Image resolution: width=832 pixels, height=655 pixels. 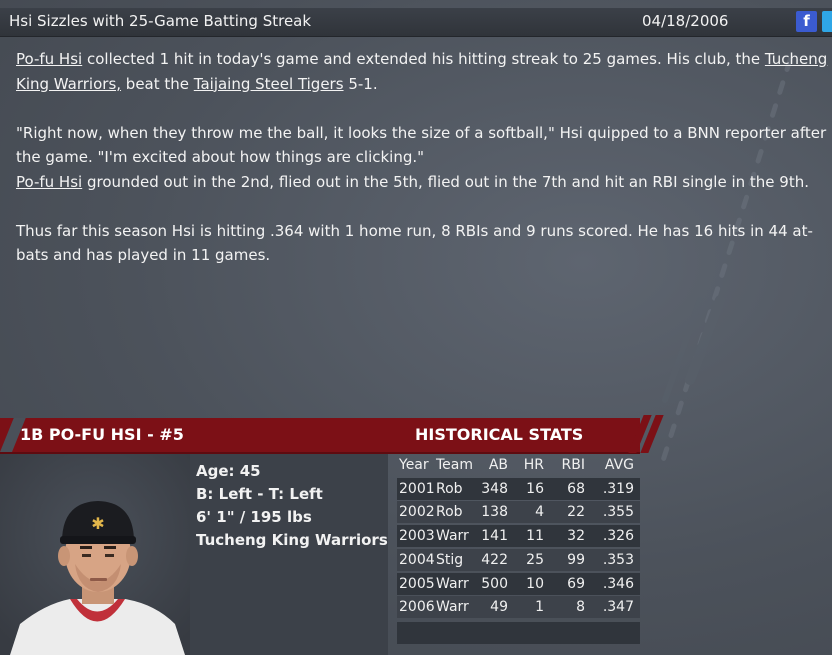 I want to click on cell-rbi: 8, so click(x=580, y=607).